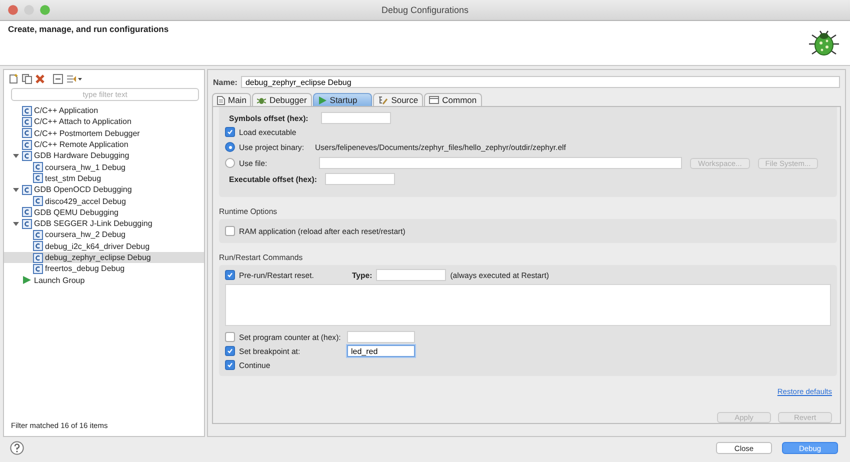 This screenshot has height=462, width=850. I want to click on file-field, so click(500, 163).